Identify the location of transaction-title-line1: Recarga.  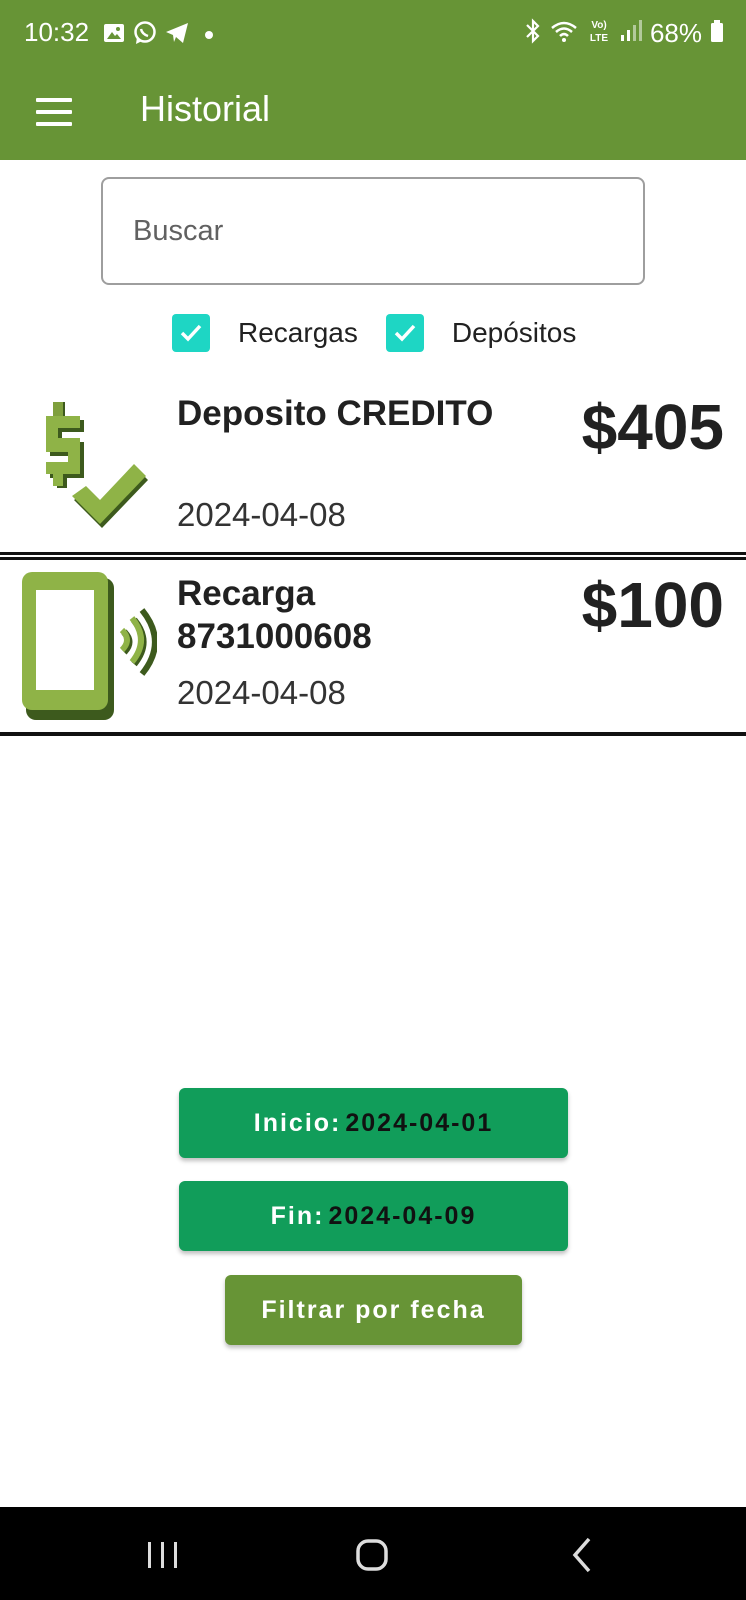
(246, 593).